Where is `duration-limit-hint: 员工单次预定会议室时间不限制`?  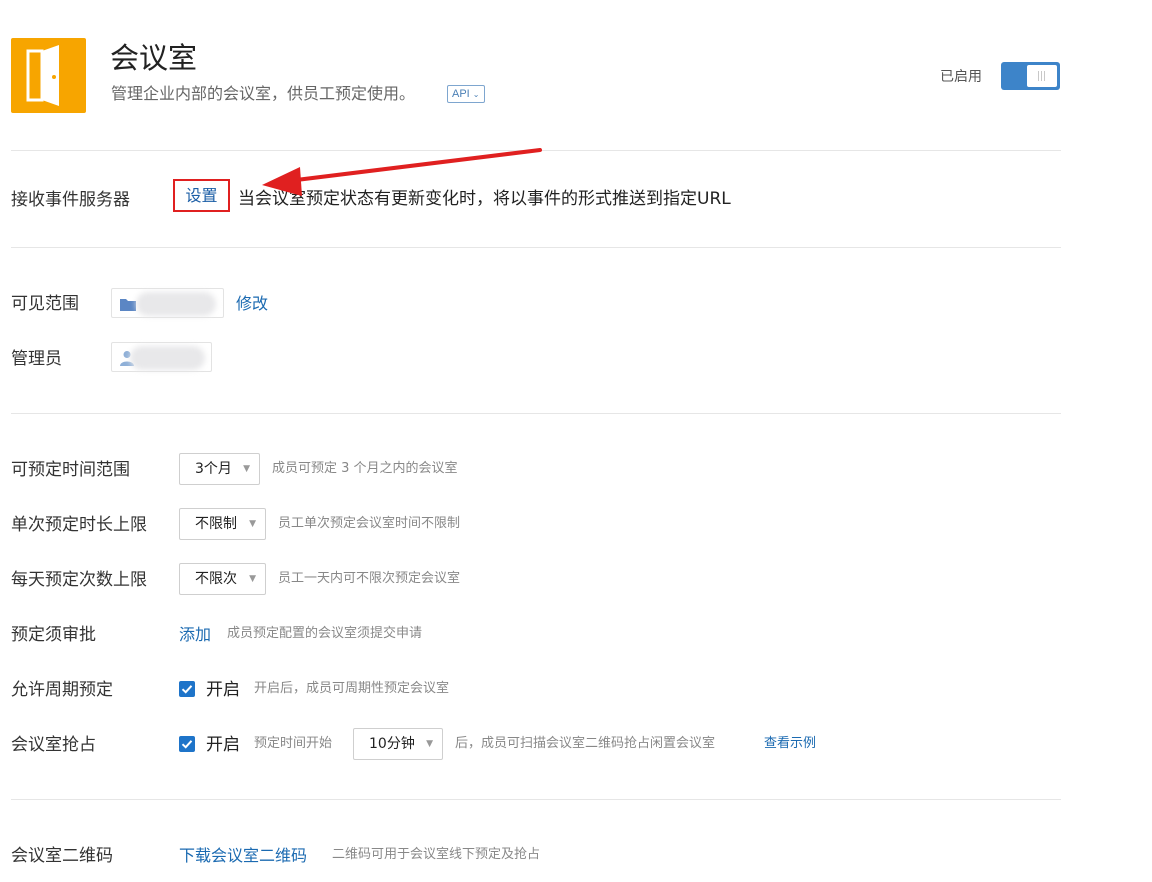
duration-limit-hint: 员工单次预定会议室时间不限制 is located at coordinates (369, 523).